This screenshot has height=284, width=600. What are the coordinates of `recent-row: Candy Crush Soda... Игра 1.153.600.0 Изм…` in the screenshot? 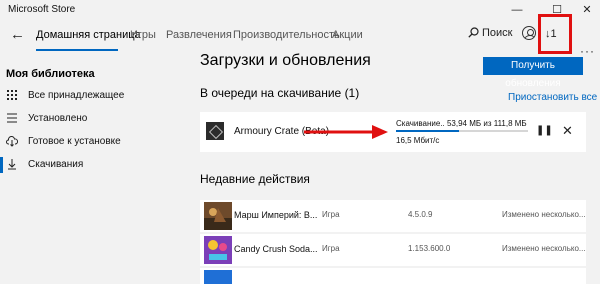 It's located at (393, 250).